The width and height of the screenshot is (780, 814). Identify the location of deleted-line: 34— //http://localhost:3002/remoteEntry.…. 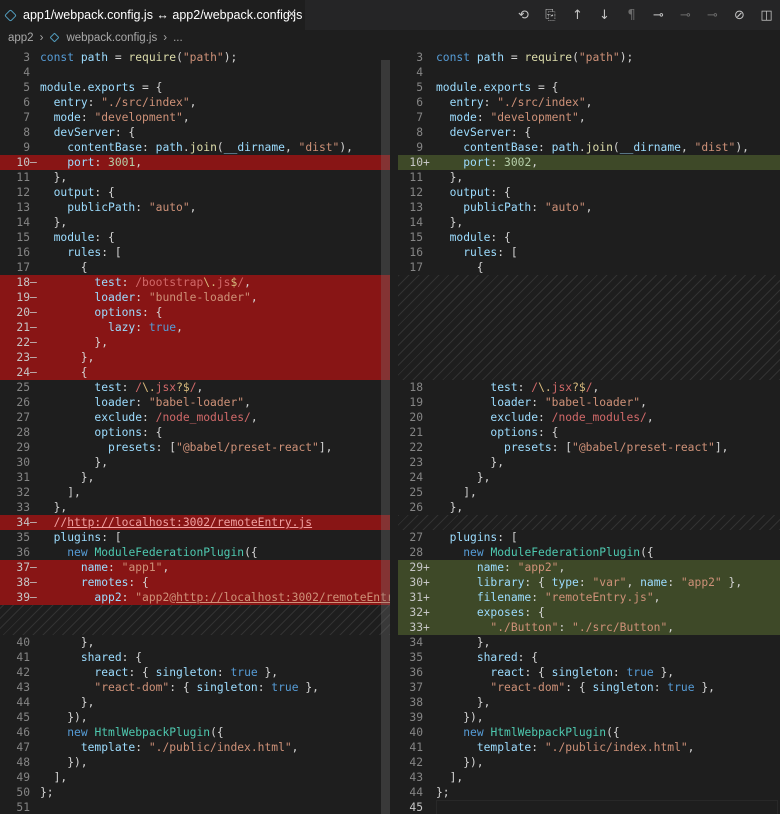
(195, 522).